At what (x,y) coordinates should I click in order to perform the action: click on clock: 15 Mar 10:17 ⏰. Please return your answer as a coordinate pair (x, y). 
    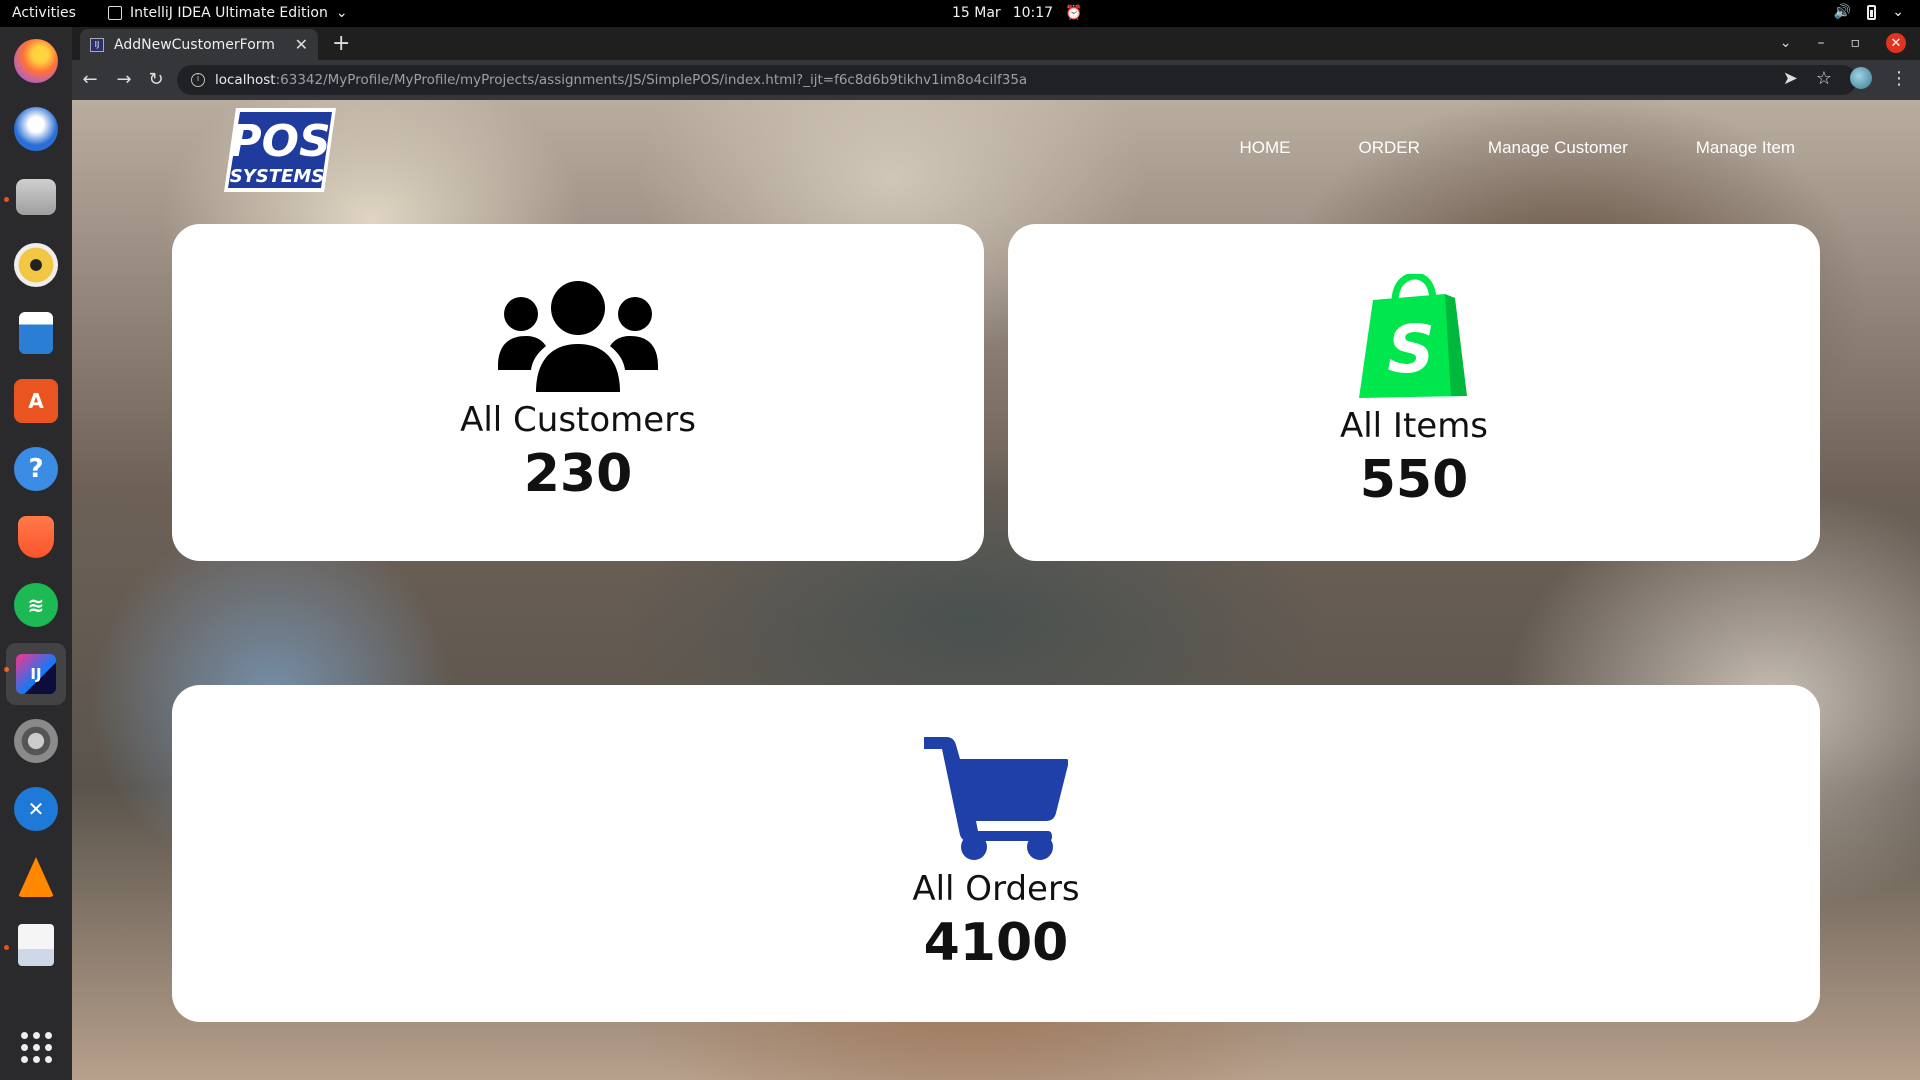
    Looking at the image, I should click on (1017, 13).